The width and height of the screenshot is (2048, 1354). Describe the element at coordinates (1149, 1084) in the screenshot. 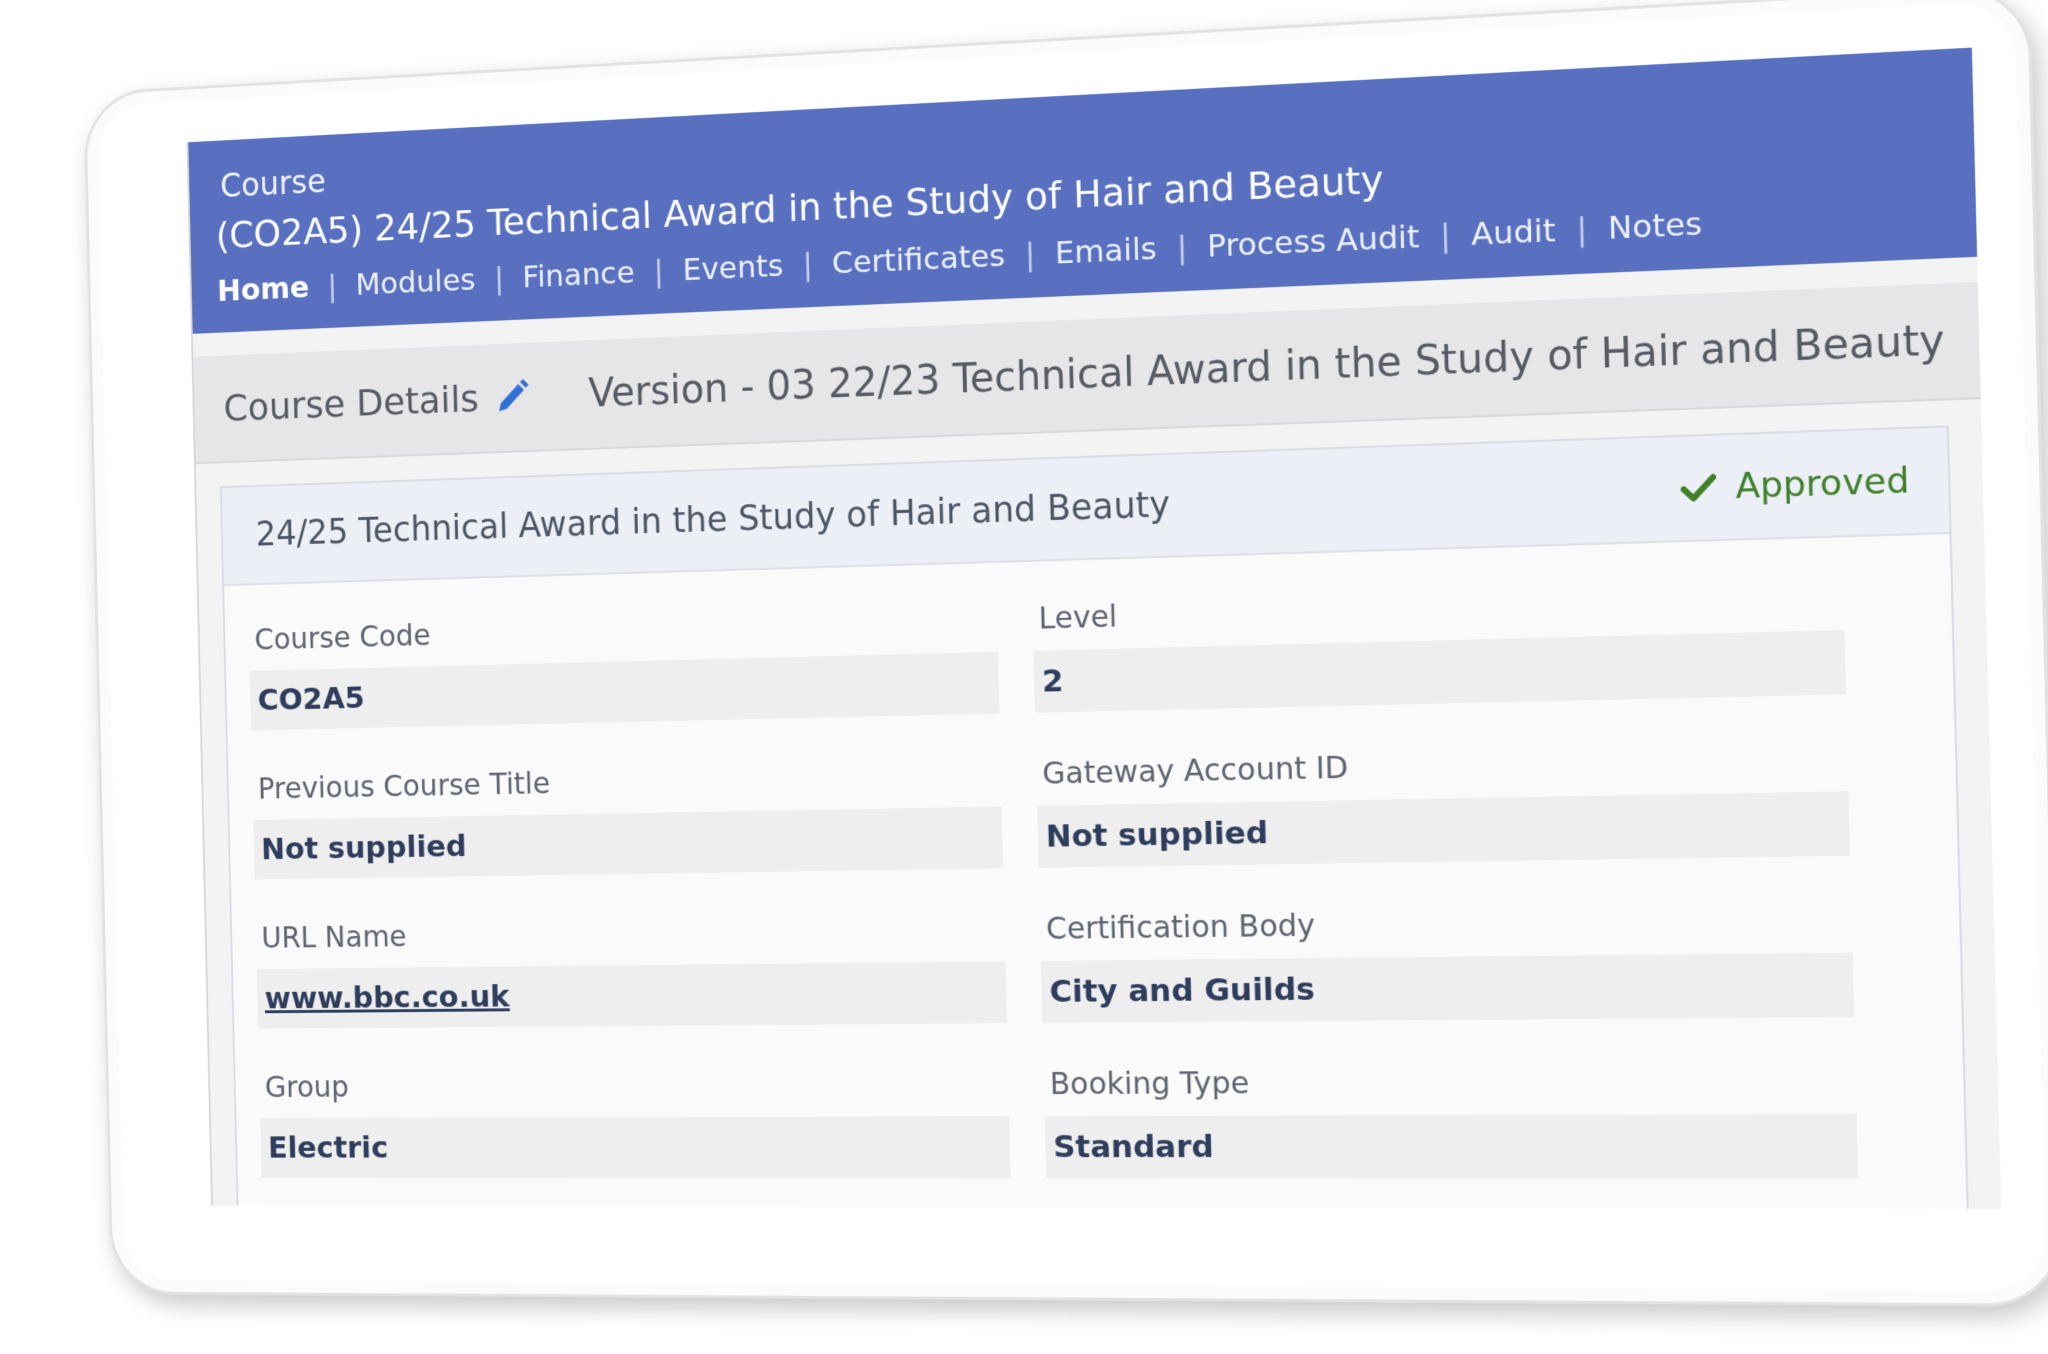

I see `field-label: Booking Type` at that location.